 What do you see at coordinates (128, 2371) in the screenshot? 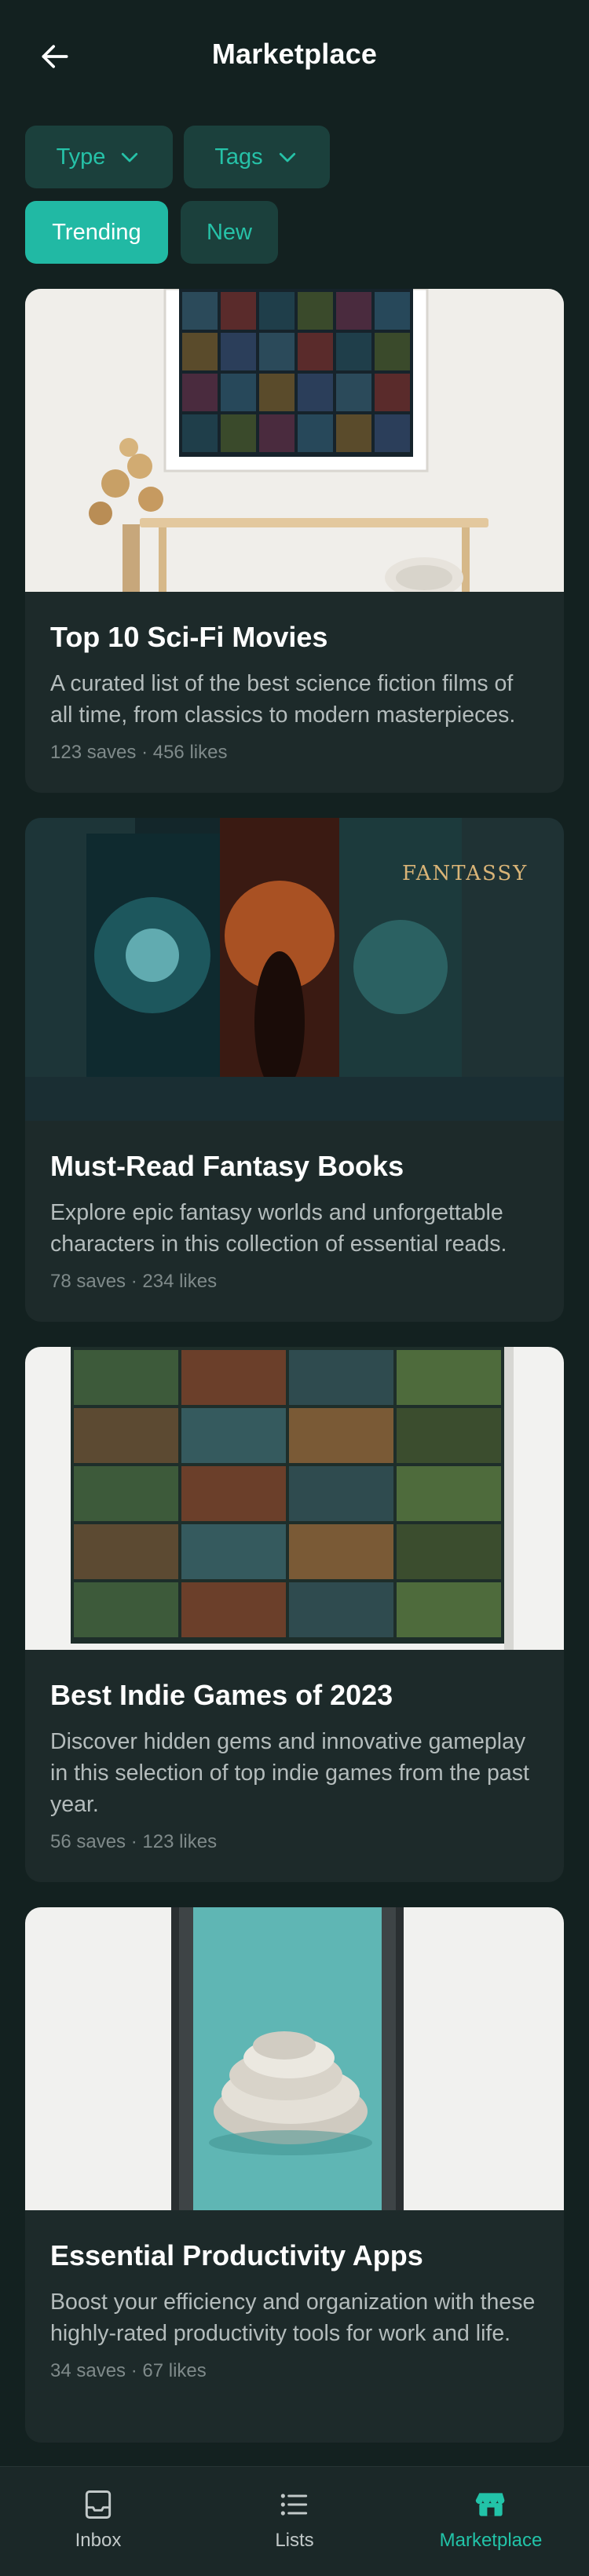
I see `card-stats: 34 saves · 67 likes` at bounding box center [128, 2371].